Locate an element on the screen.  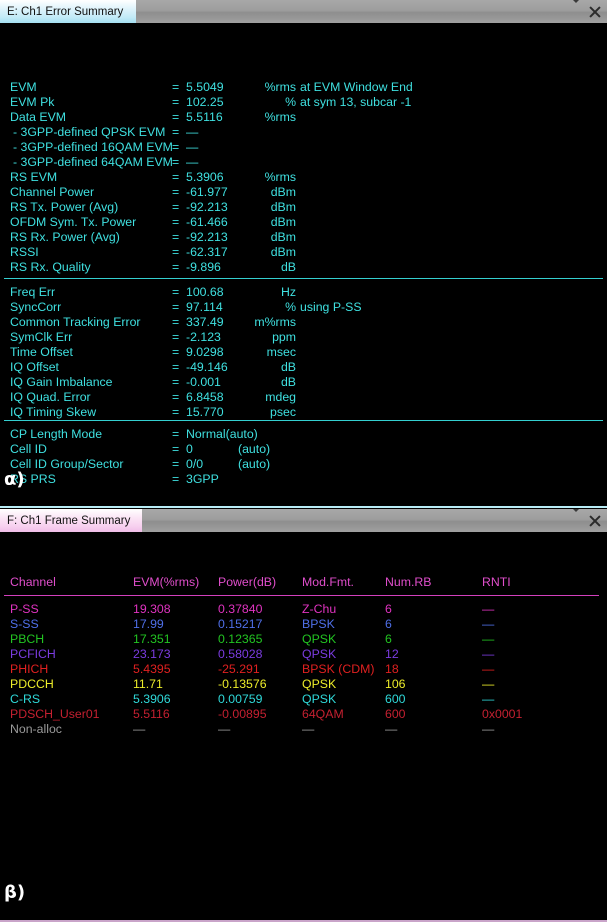
metric-label: IQ Timing Skew is located at coordinates (53, 412).